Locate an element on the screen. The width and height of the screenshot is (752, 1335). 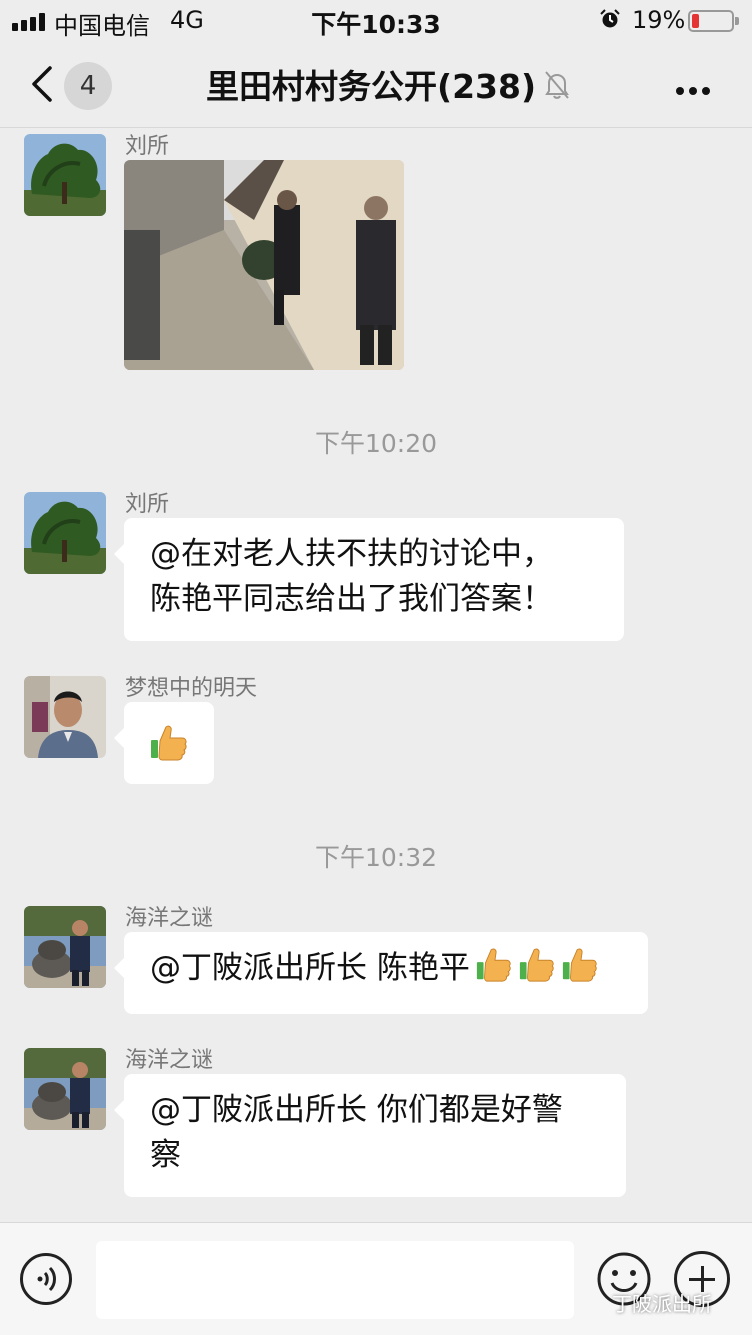
sender-name: 梦想中的明天 is located at coordinates (191, 688).